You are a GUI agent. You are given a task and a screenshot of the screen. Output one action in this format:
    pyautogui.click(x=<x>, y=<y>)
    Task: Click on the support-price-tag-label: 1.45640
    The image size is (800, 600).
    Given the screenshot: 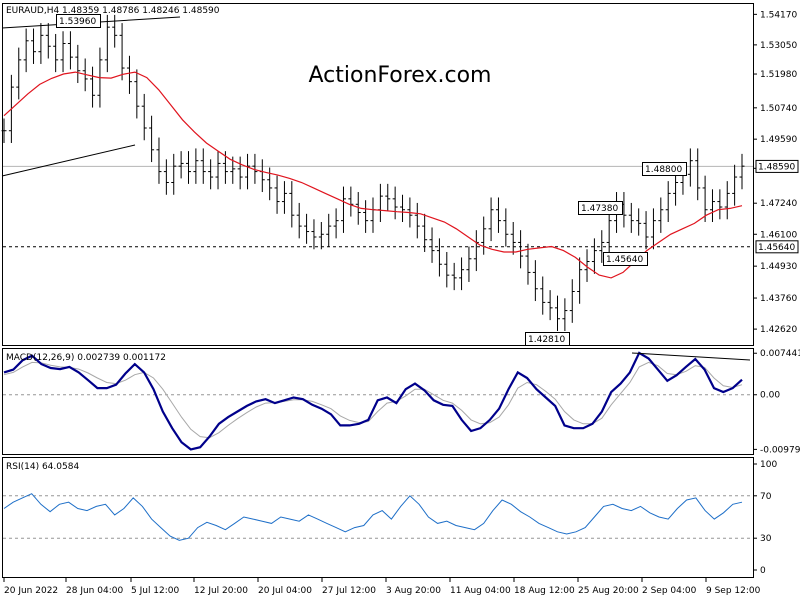 What is the action you would take?
    pyautogui.click(x=776, y=248)
    